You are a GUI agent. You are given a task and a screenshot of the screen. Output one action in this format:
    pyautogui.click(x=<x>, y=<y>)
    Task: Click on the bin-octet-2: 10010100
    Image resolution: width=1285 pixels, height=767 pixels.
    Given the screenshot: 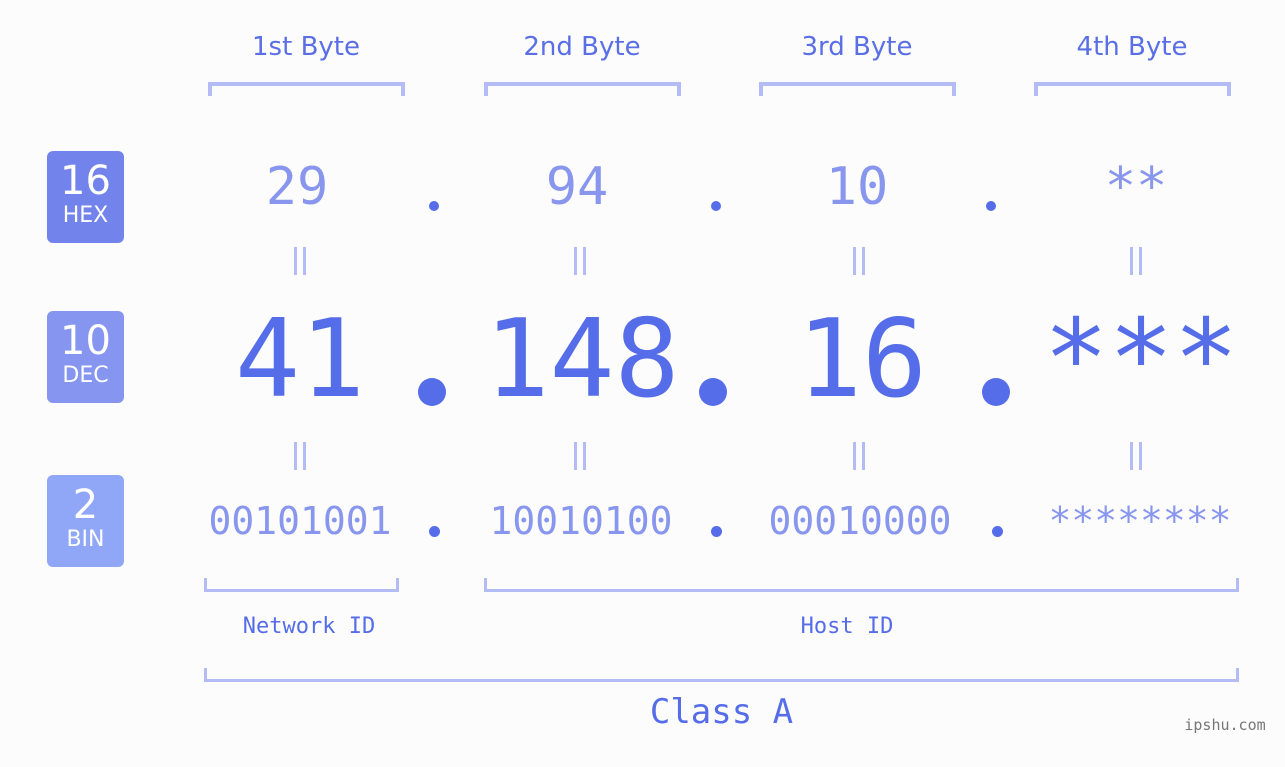 What is the action you would take?
    pyautogui.click(x=581, y=521)
    